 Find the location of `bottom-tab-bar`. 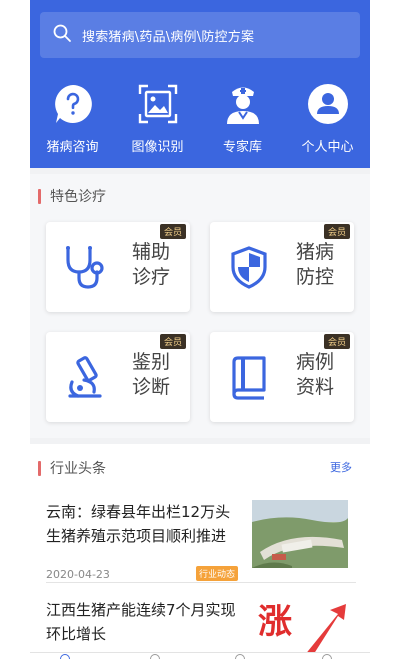

bottom-tab-bar is located at coordinates (200, 656).